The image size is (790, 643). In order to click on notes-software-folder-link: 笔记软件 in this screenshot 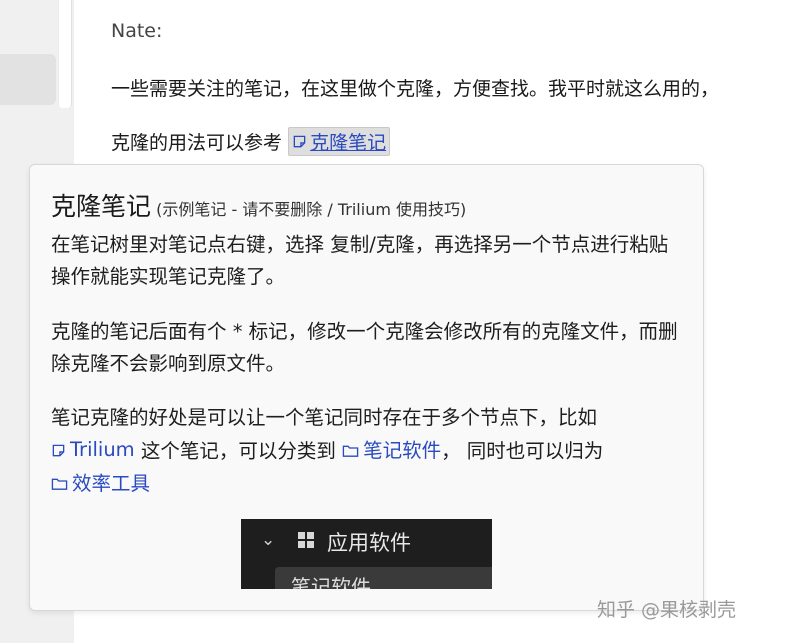, I will do `click(391, 451)`.